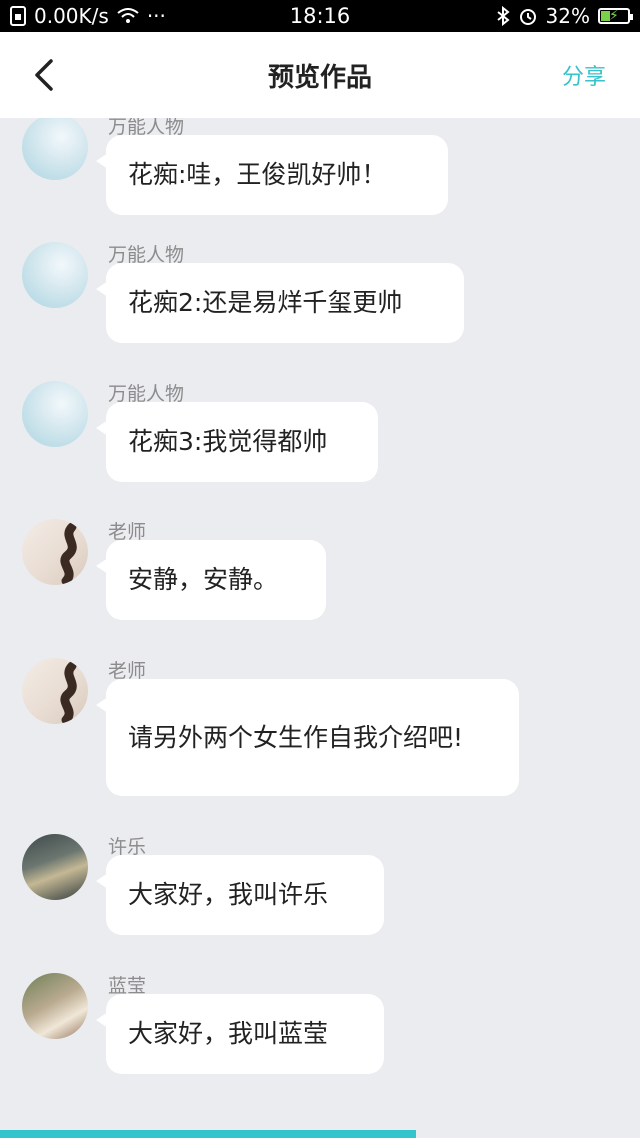 Image resolution: width=640 pixels, height=1138 pixels. Describe the element at coordinates (584, 75) in the screenshot. I see `share-button: 分享` at that location.